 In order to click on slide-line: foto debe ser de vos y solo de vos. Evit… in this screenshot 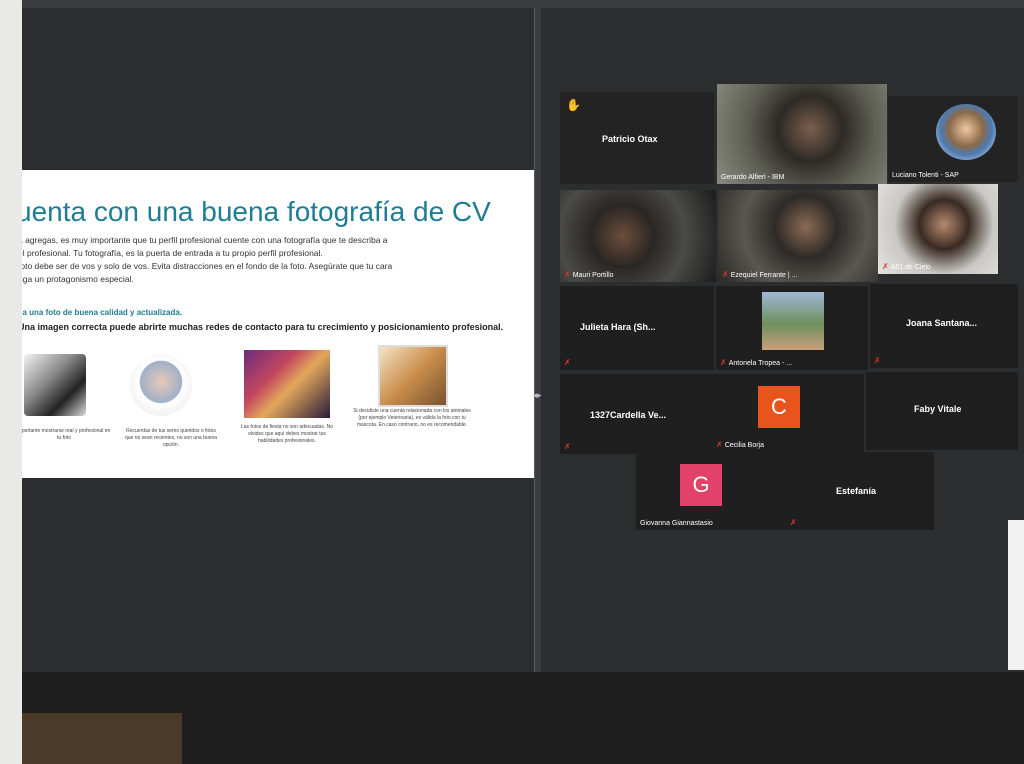, I will do `click(207, 266)`.